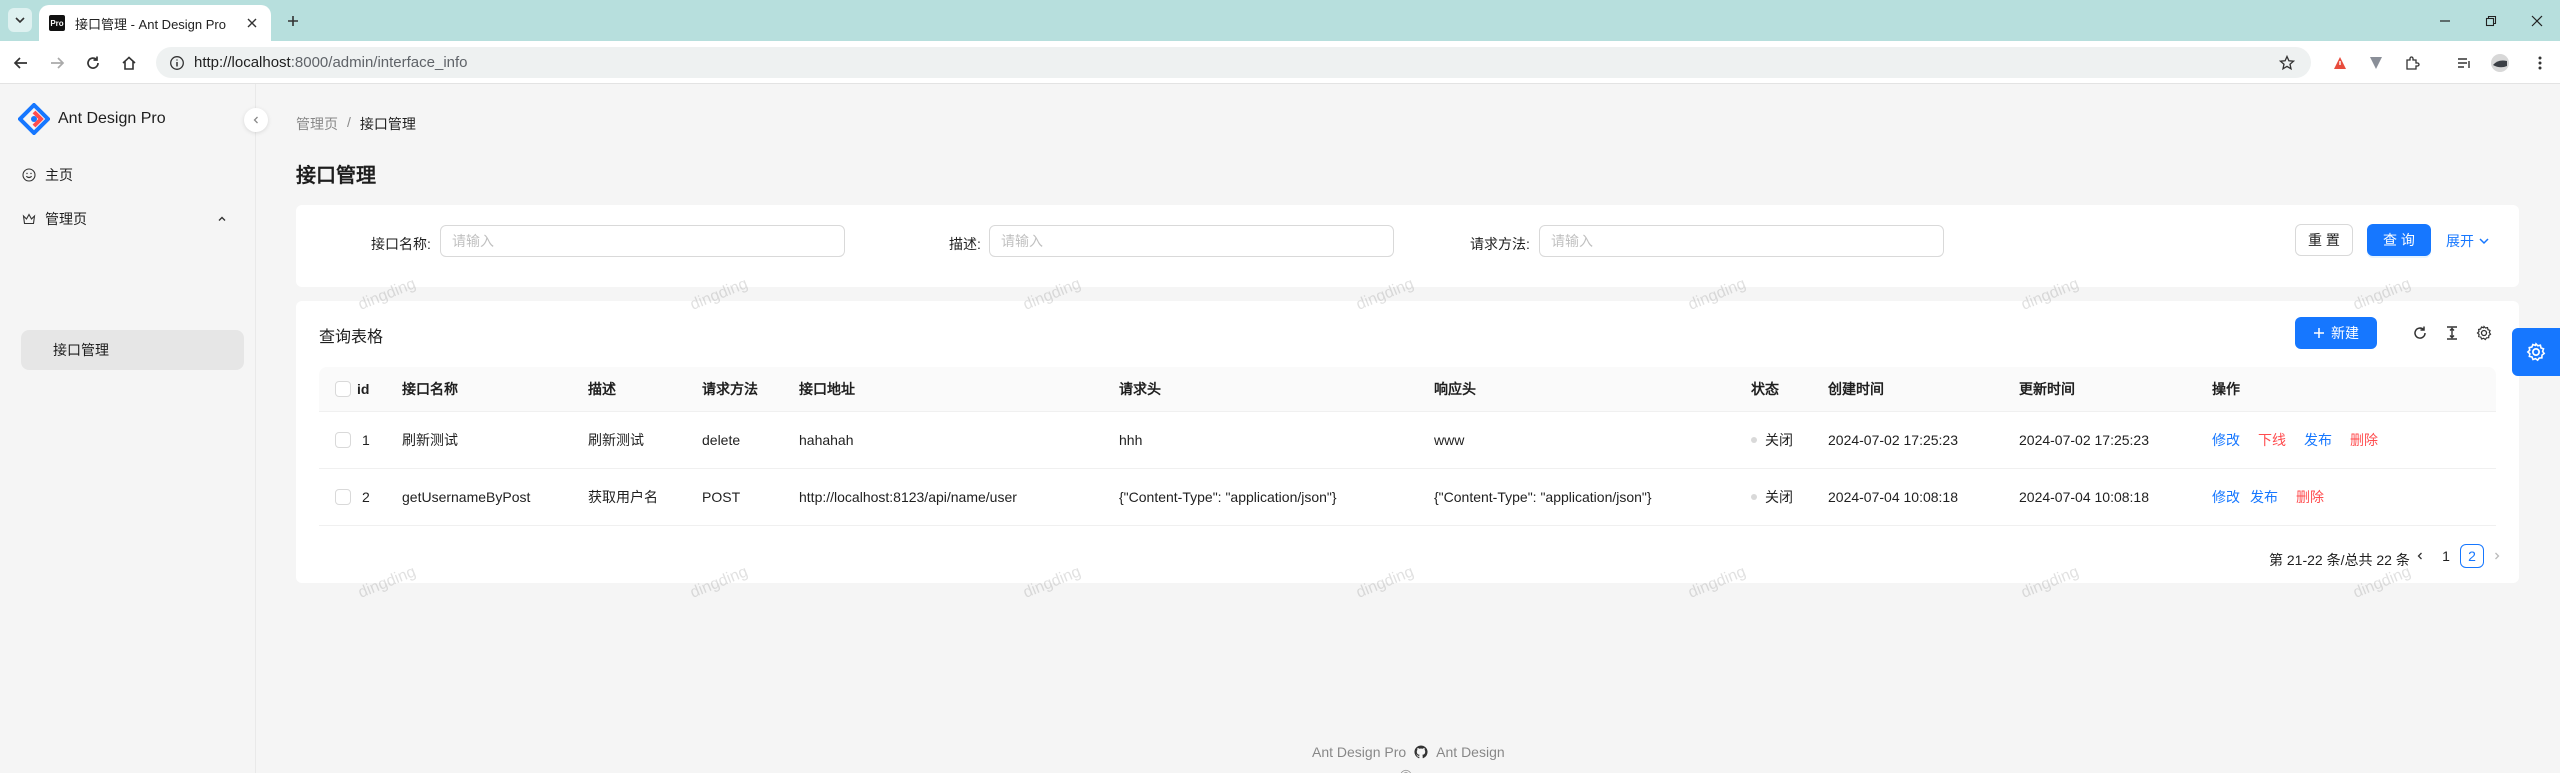 The width and height of the screenshot is (2560, 773). What do you see at coordinates (2537, 21) in the screenshot?
I see `close-window-button` at bounding box center [2537, 21].